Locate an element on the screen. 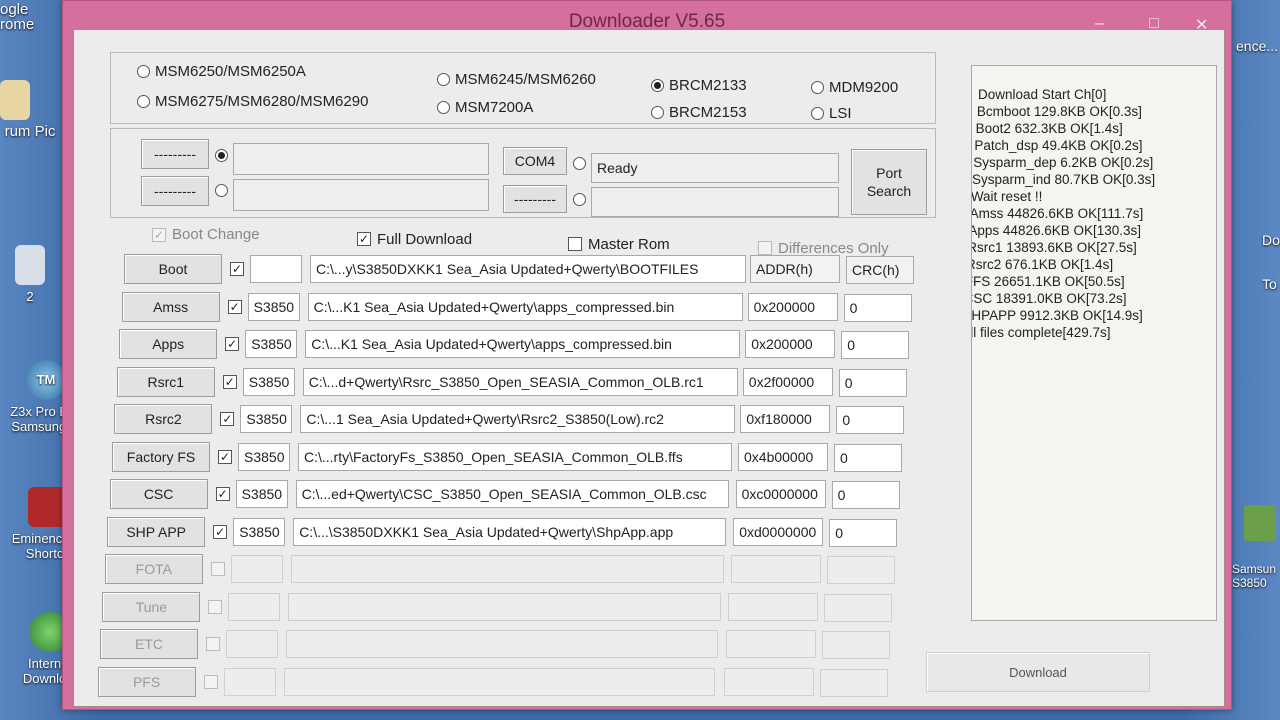 The width and height of the screenshot is (1280, 720). file-checkbox-csc: ✓ is located at coordinates (222, 494).